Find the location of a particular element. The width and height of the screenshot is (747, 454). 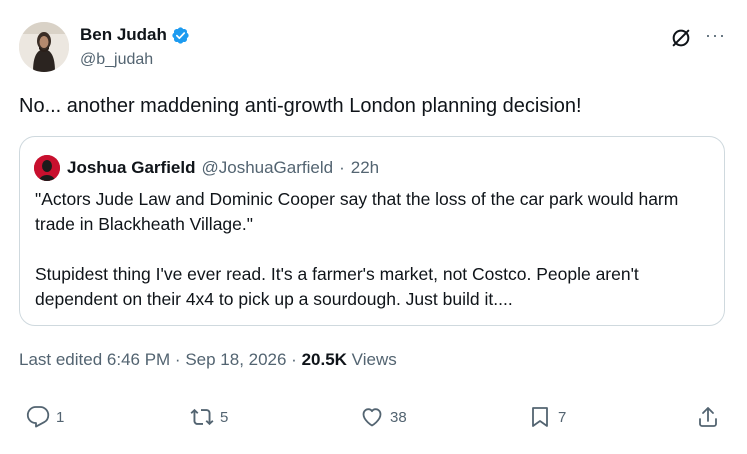

repost-count: 5 is located at coordinates (224, 417).